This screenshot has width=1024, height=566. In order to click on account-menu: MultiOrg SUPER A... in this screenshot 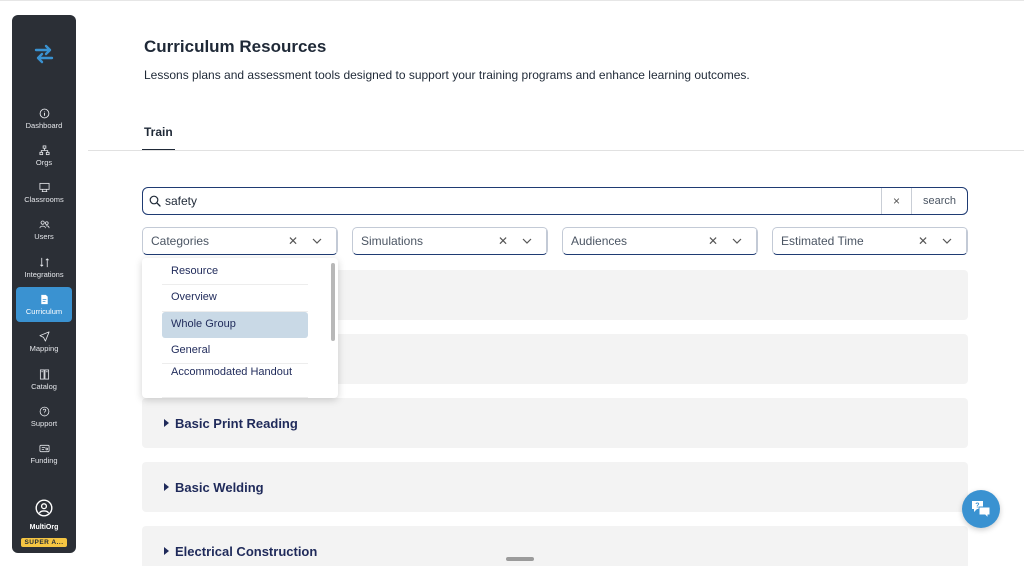, I will do `click(44, 524)`.